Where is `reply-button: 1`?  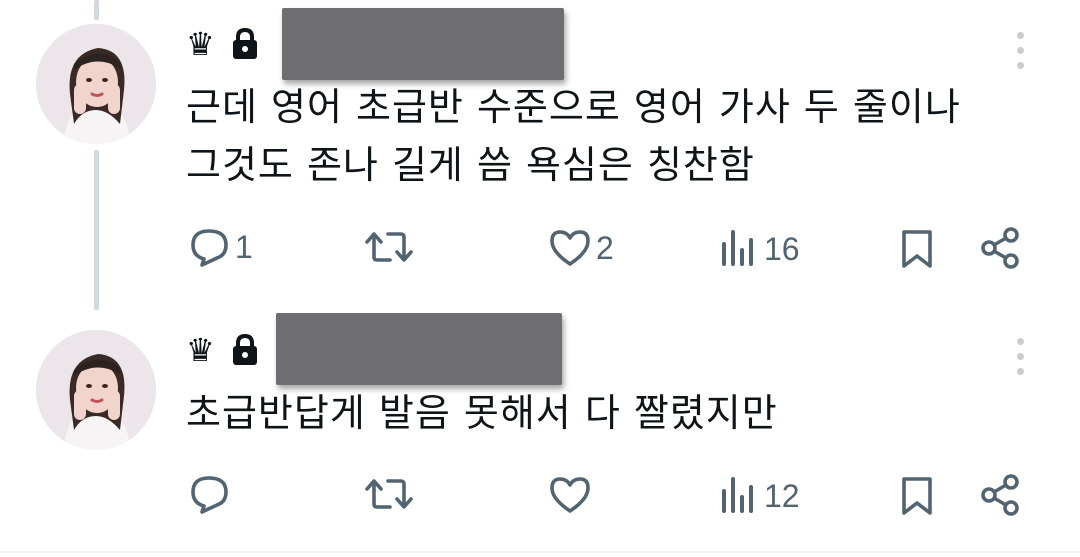
reply-button: 1 is located at coordinates (221, 247).